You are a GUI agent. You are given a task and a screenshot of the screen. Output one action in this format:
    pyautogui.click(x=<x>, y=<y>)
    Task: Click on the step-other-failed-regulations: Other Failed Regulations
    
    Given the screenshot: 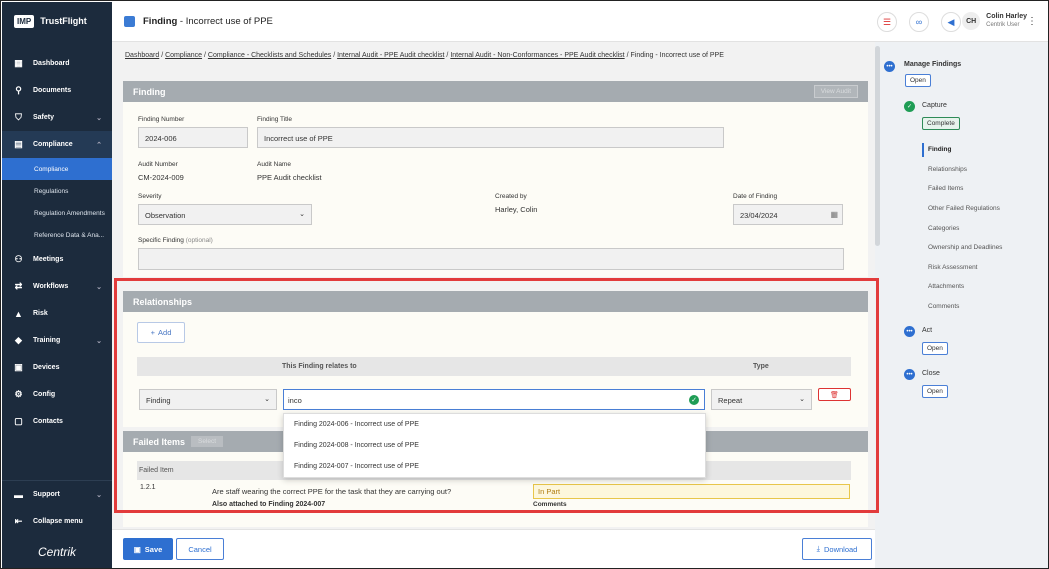 What is the action you would take?
    pyautogui.click(x=964, y=208)
    